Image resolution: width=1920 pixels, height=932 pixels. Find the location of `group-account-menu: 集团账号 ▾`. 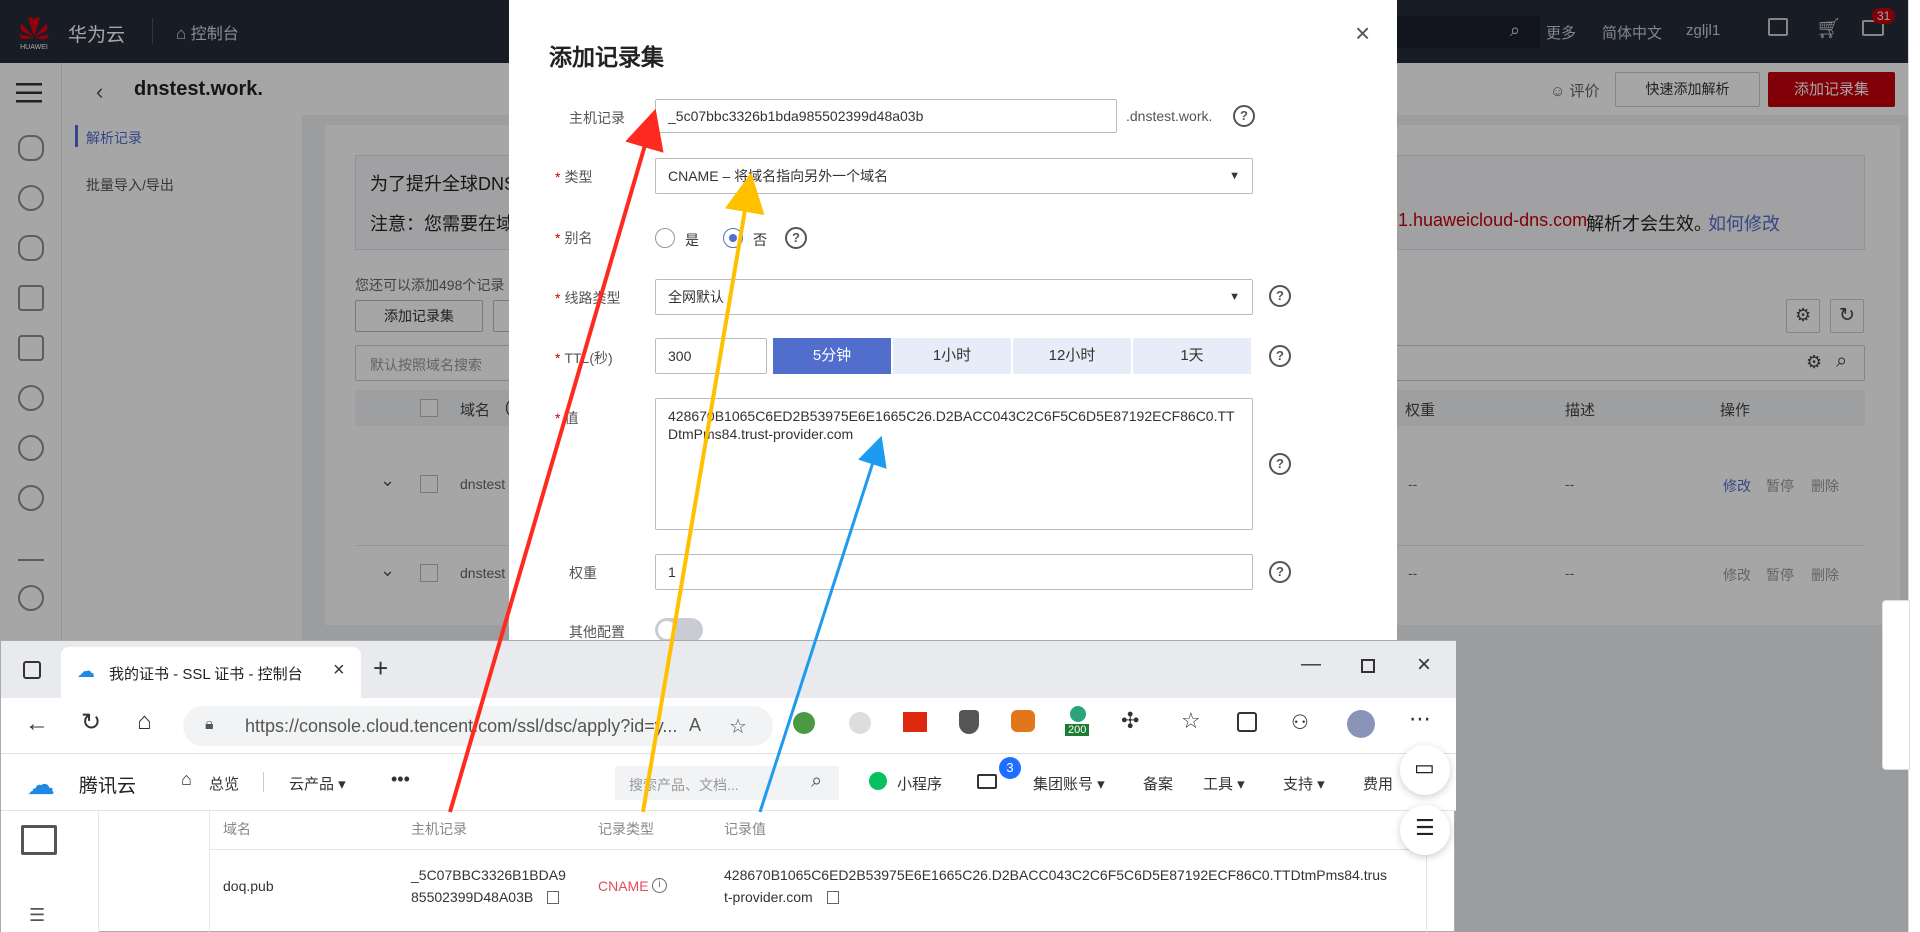

group-account-menu: 集团账号 ▾ is located at coordinates (1069, 783).